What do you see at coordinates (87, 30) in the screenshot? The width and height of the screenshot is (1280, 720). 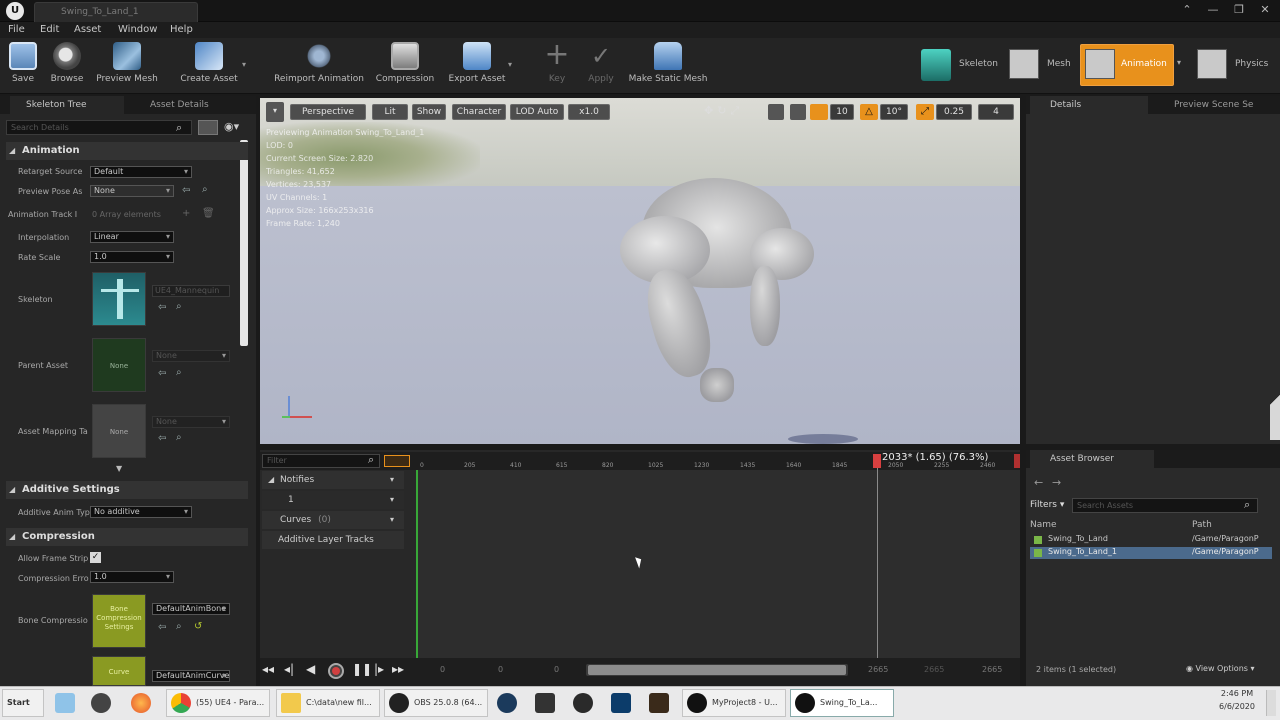 I see `menu-asset: Asset` at bounding box center [87, 30].